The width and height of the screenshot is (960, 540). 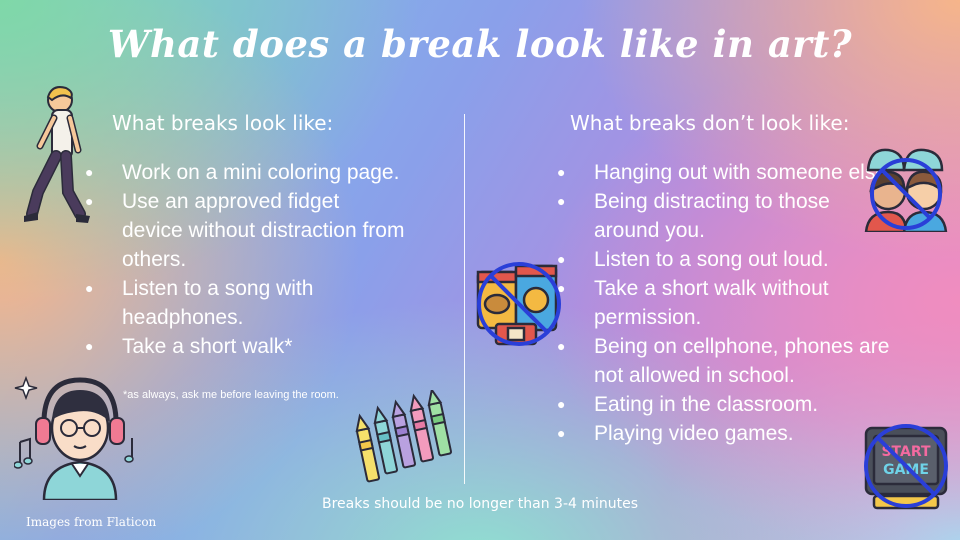 What do you see at coordinates (727, 216) in the screenshot?
I see `list-item: Being distracting to those around you.` at bounding box center [727, 216].